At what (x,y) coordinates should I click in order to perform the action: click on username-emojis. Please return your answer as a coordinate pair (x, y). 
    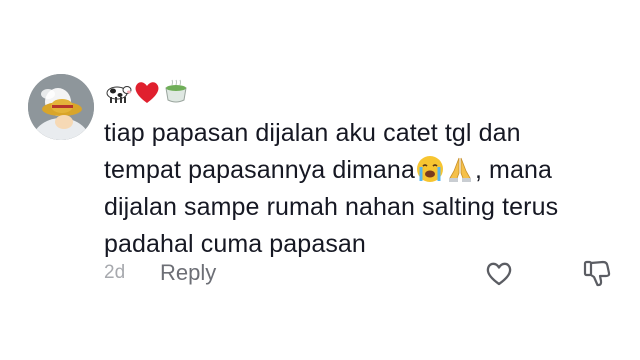
    Looking at the image, I should click on (147, 92).